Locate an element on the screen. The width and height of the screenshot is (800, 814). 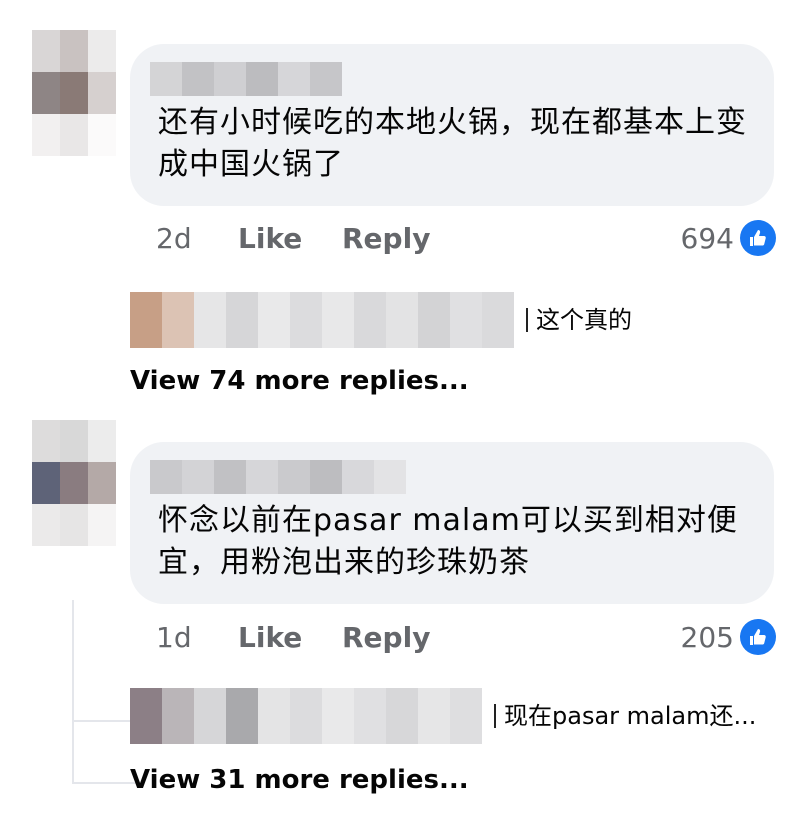
comment-actions: 1d Like Reply 205 is located at coordinates (466, 637).